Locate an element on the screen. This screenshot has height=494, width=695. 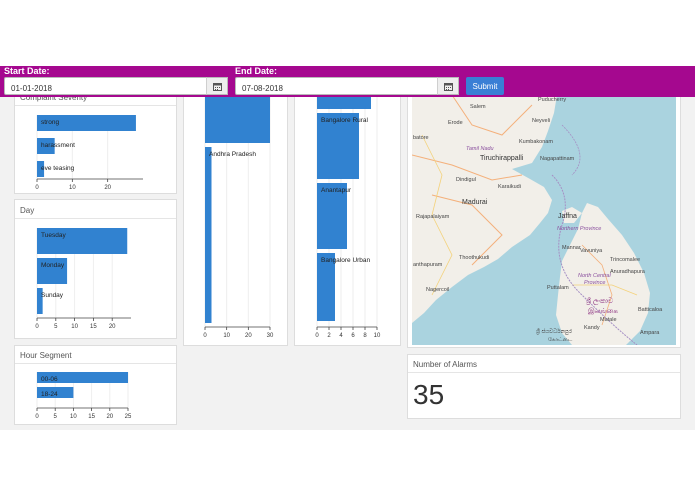
map-label-anthapuram: anthapuram is located at coordinates (428, 265).